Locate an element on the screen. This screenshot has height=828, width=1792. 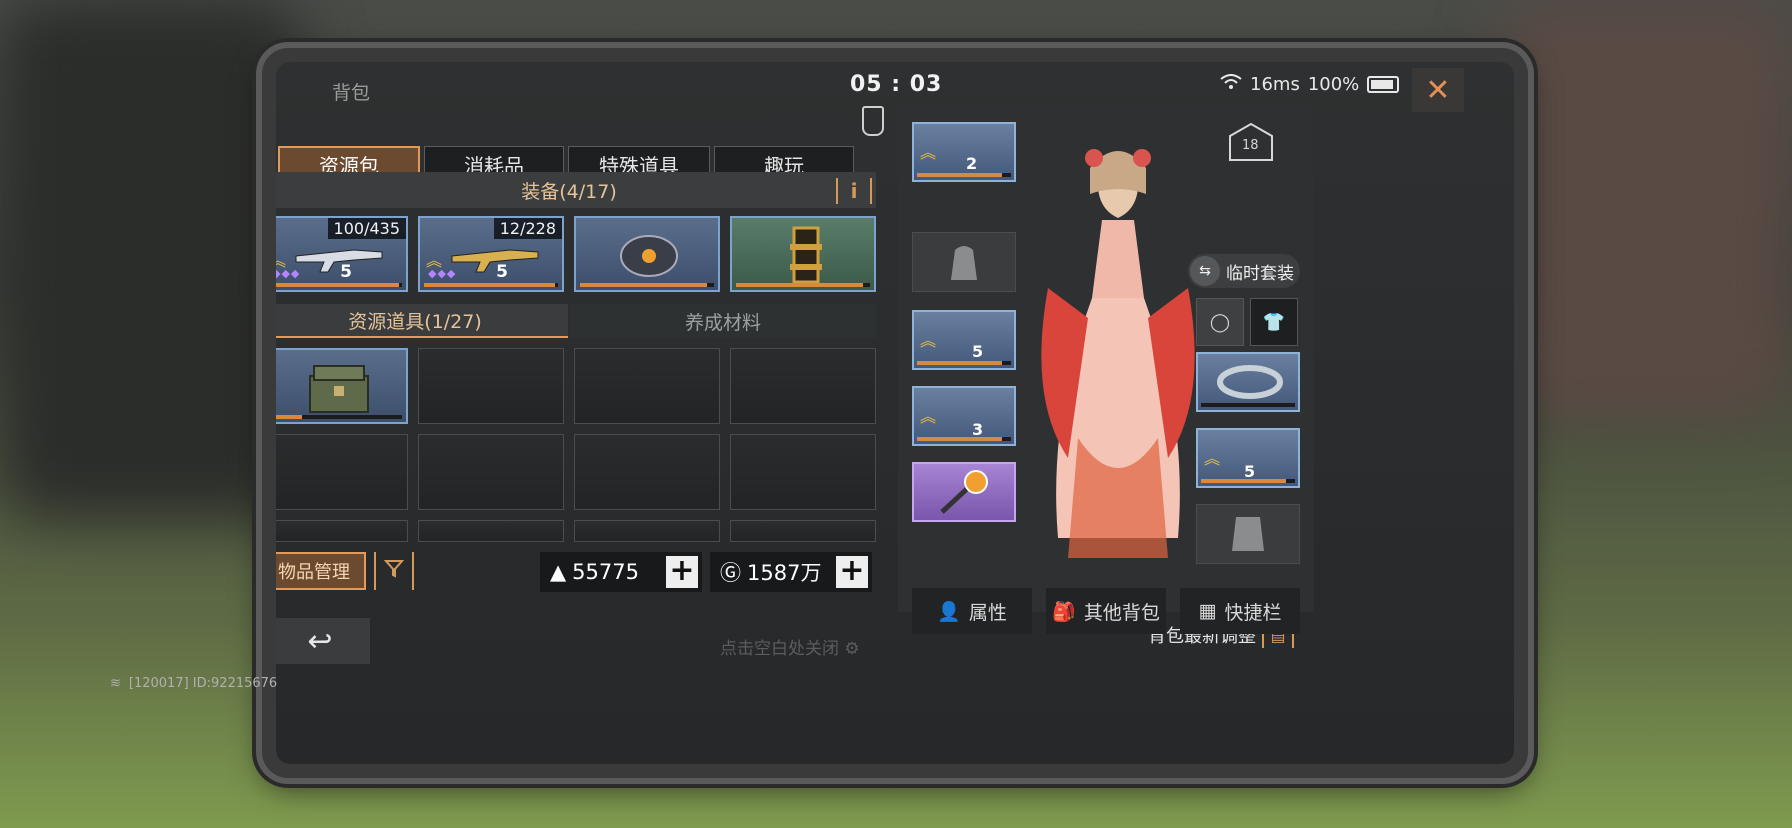
vip-badge: 18 is located at coordinates (1251, 143).